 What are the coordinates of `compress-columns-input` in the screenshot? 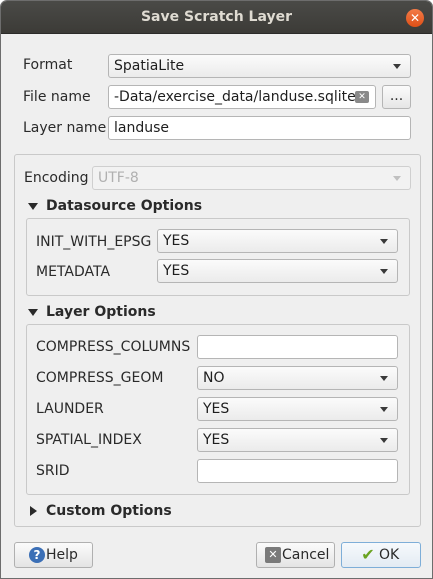 It's located at (297, 347).